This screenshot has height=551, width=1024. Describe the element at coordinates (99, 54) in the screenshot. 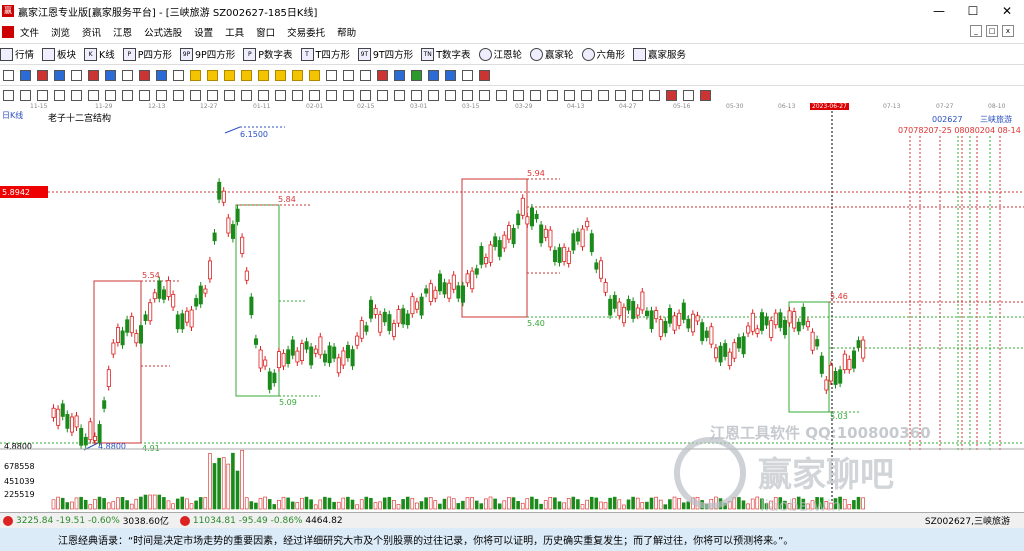

I see `tool-kline: K K线` at that location.